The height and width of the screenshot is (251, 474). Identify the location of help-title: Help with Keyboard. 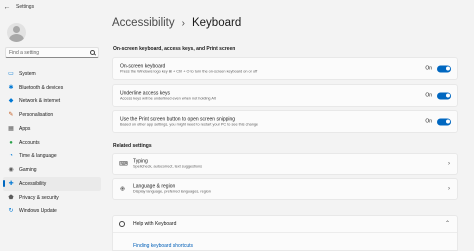
(154, 224).